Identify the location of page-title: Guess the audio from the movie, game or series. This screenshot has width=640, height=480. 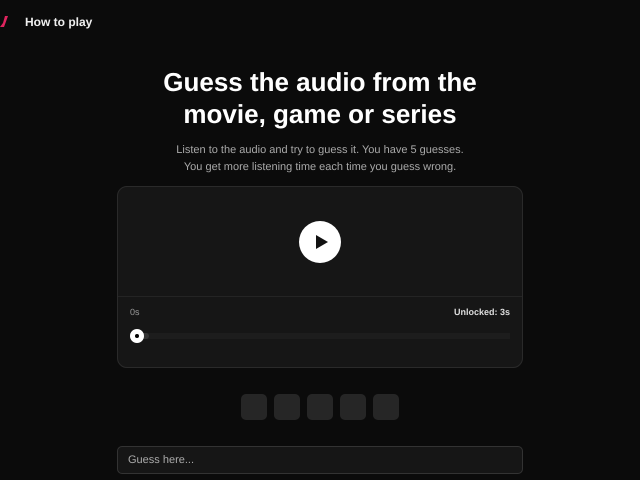
(320, 98).